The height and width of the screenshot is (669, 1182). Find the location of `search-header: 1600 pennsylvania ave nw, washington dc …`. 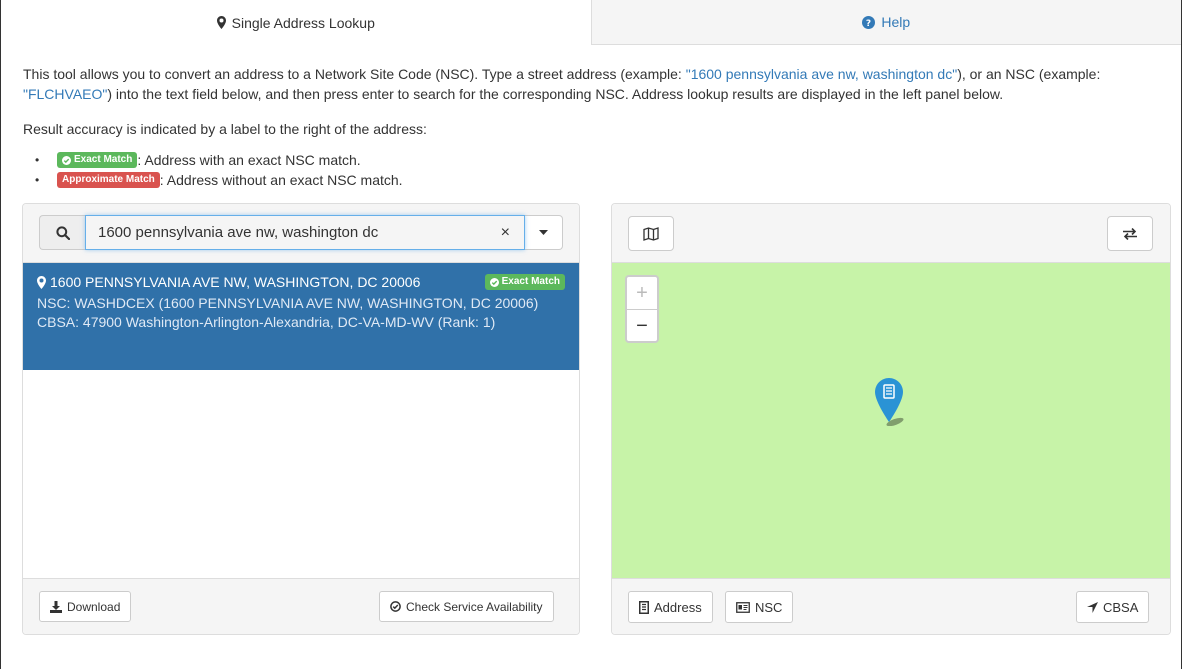

search-header: 1600 pennsylvania ave nw, washington dc … is located at coordinates (301, 233).